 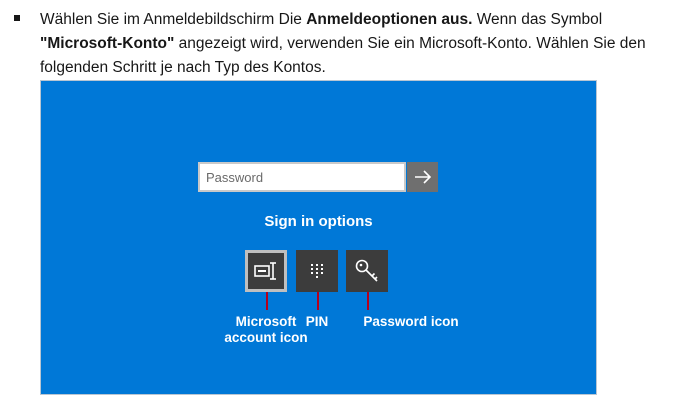 What do you see at coordinates (235, 177) in the screenshot?
I see `password-placeholder: Password` at bounding box center [235, 177].